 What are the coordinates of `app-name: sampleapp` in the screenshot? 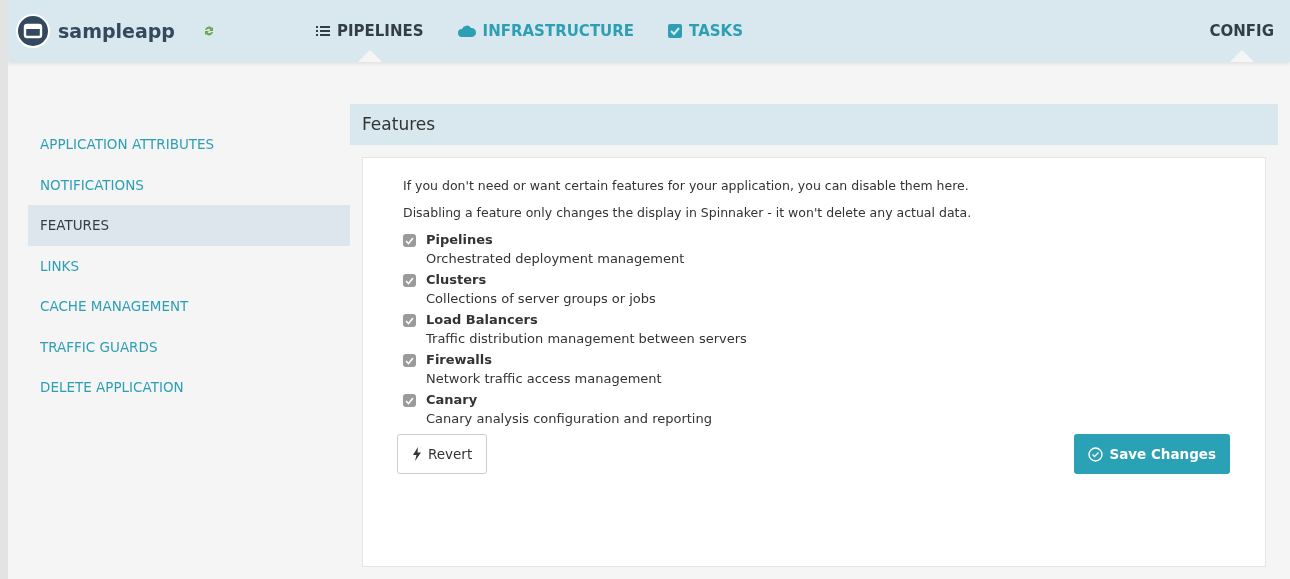 It's located at (116, 31).